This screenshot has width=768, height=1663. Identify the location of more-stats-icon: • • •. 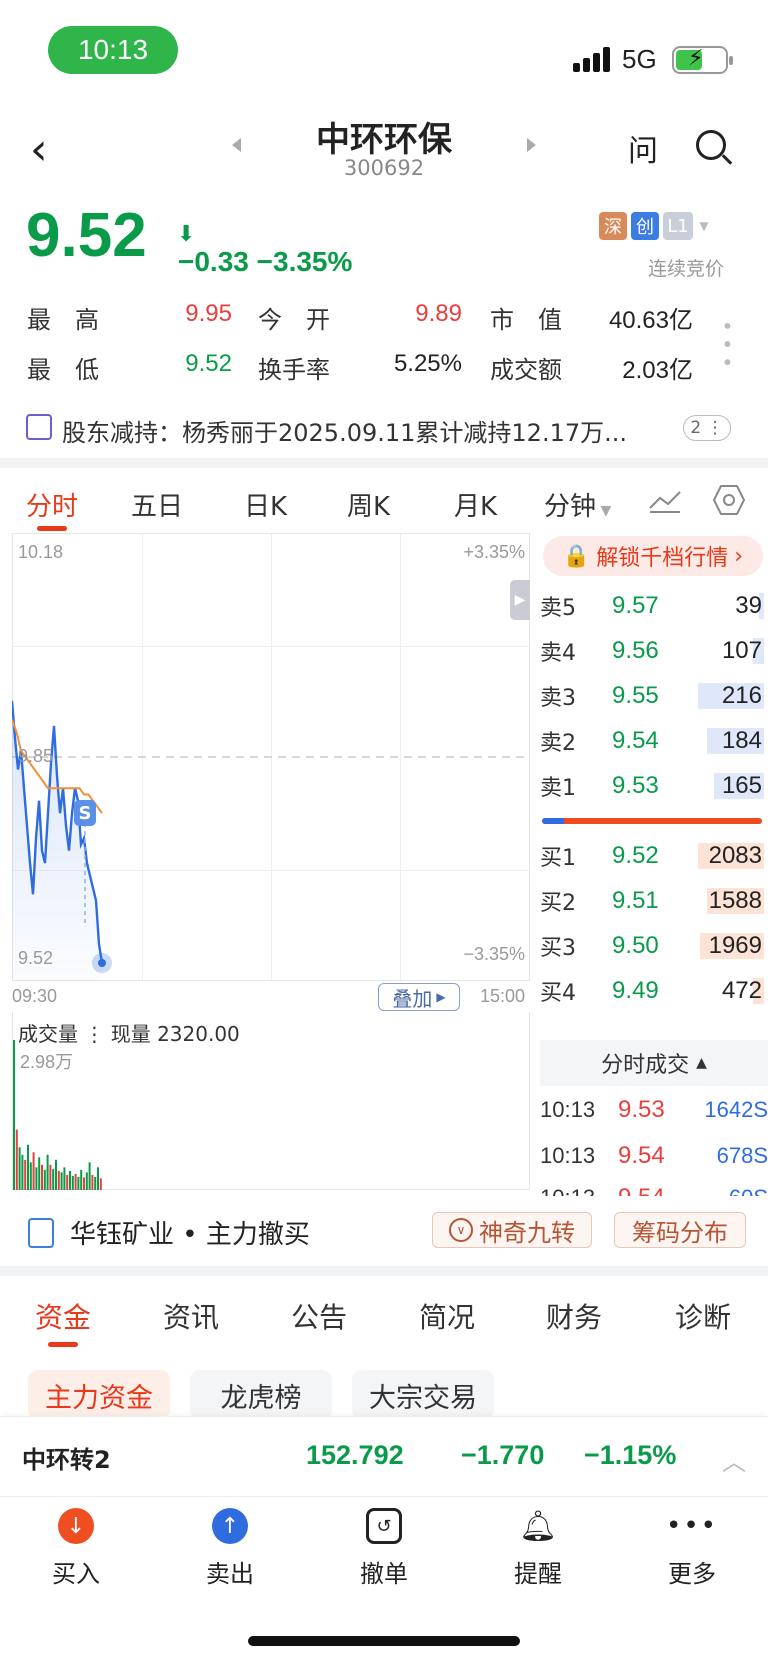
(727, 344).